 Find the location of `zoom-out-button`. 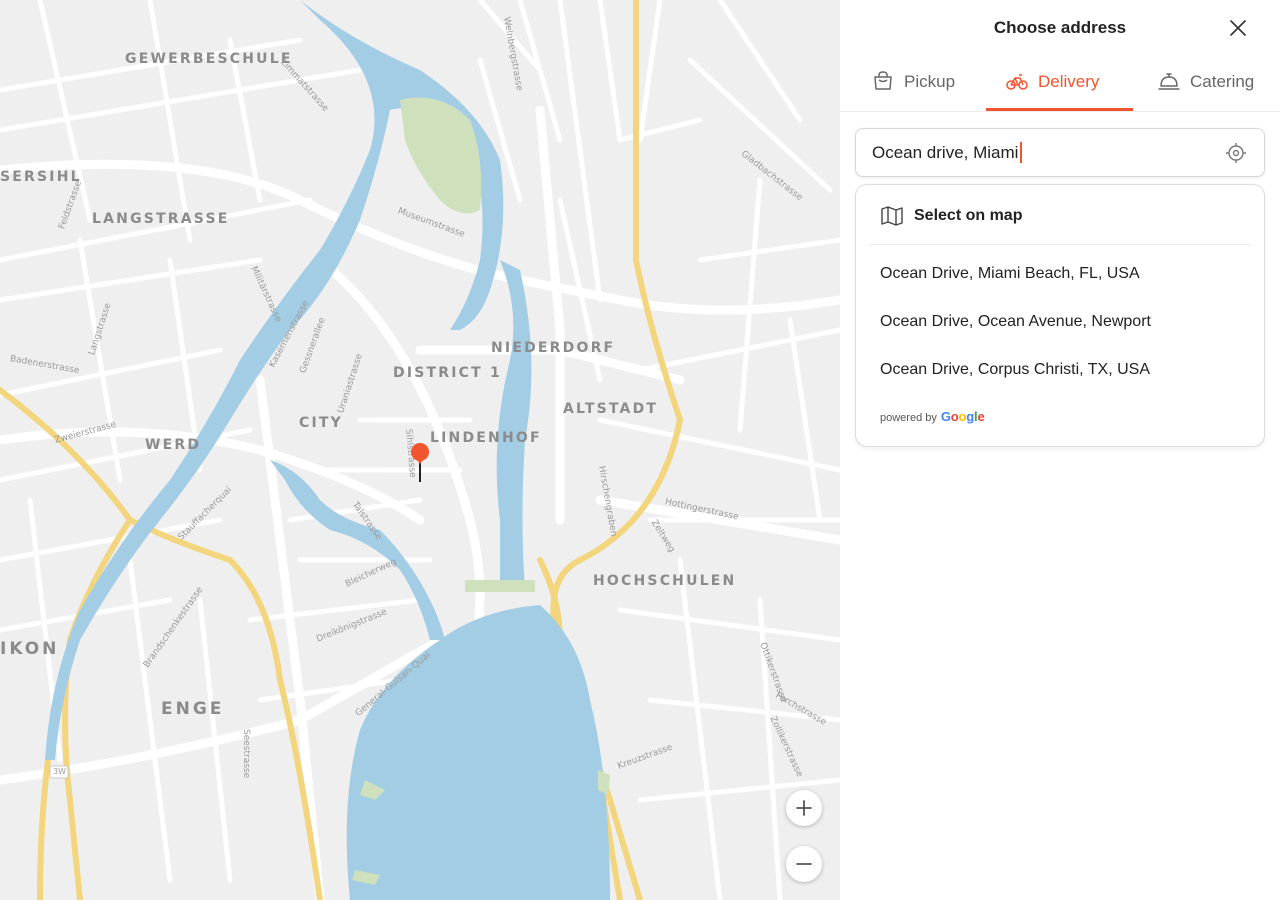

zoom-out-button is located at coordinates (804, 864).